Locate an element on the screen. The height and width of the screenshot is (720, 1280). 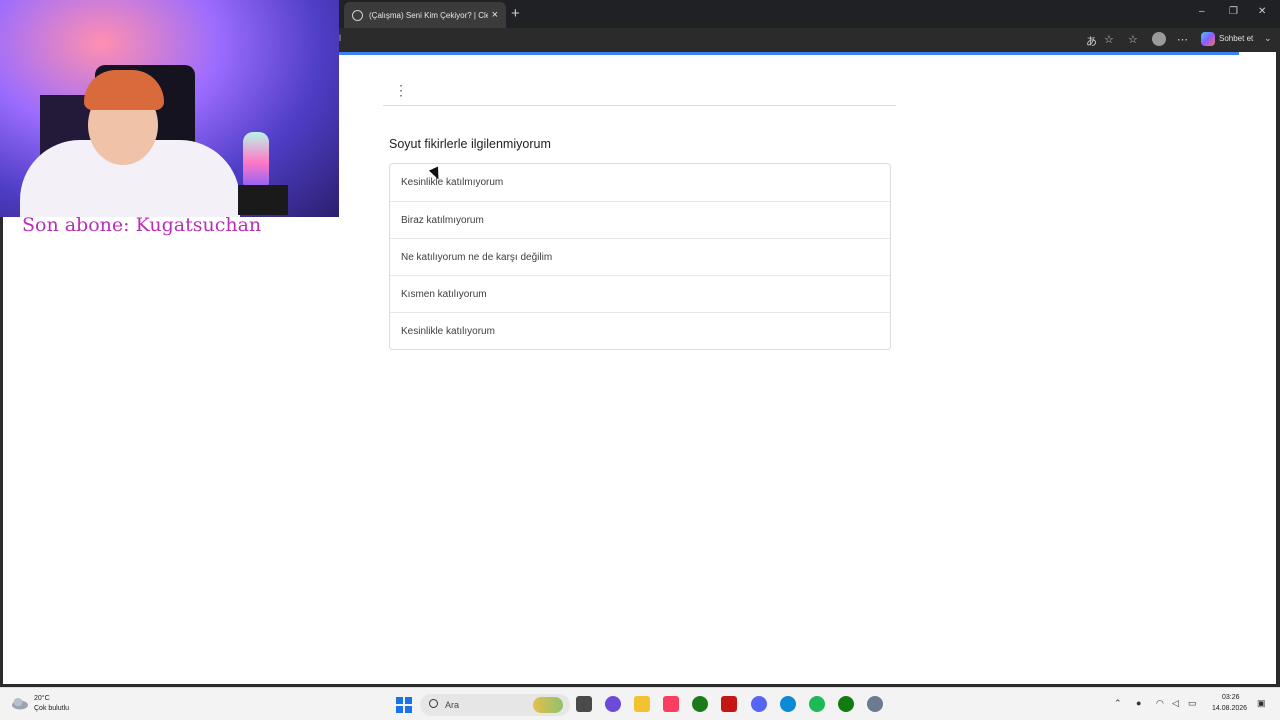
star-icon: ☆ is located at coordinates (1109, 39).